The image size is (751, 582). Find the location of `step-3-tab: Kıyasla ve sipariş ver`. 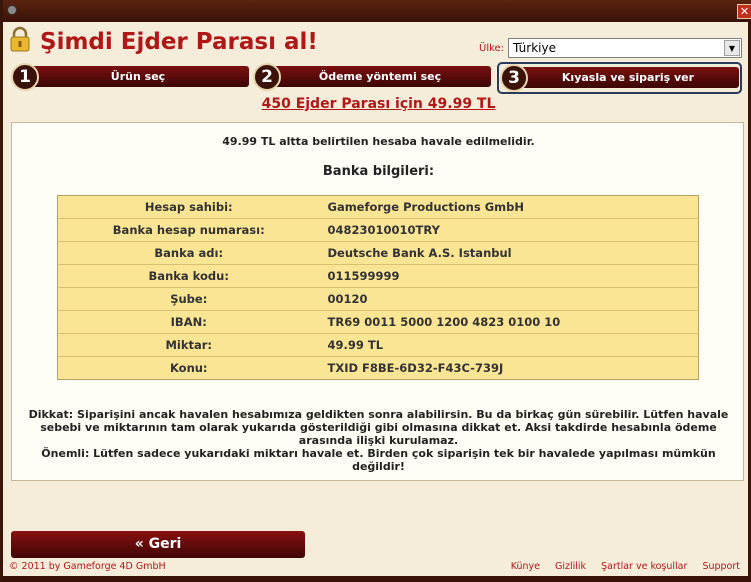

step-3-tab: Kıyasla ve sipariş ver is located at coordinates (628, 77).